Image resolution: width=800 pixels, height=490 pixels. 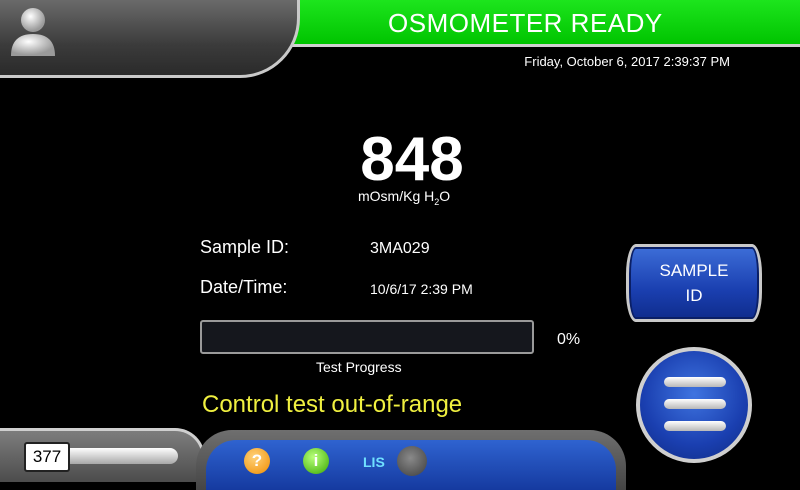 I want to click on status-bar: OSMOMETER READY, so click(x=534, y=23).